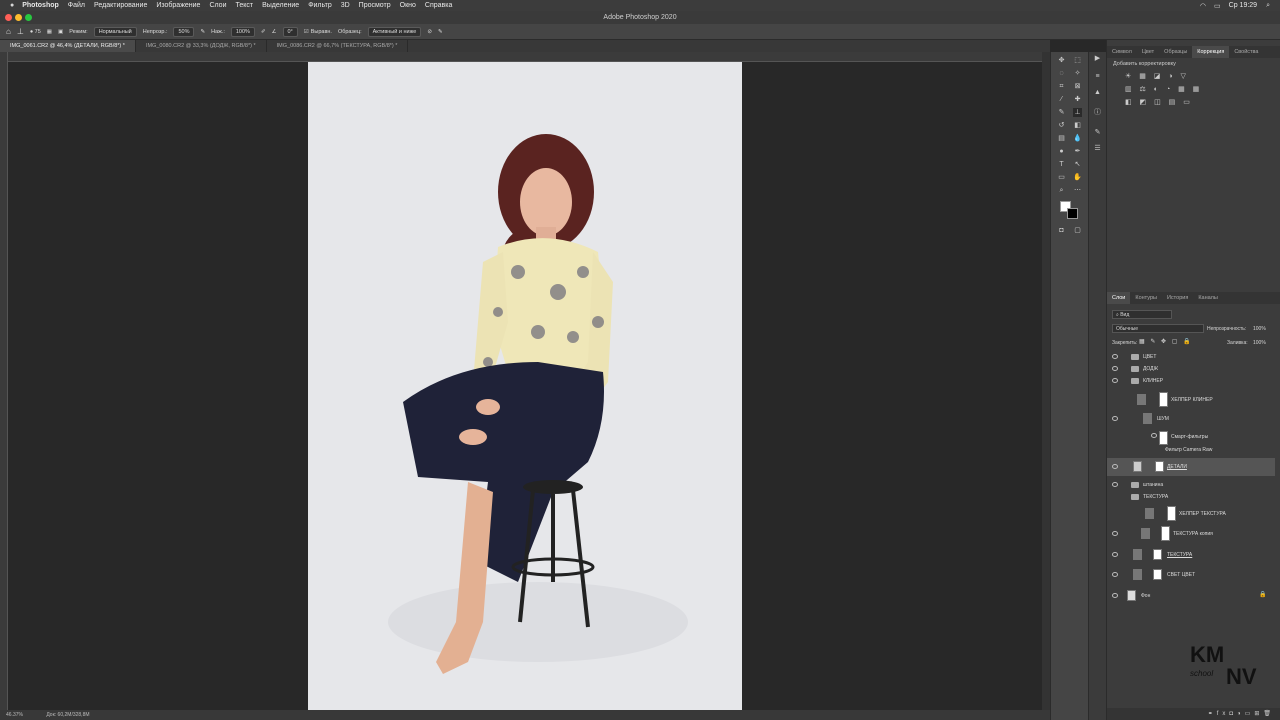 The image size is (1280, 720). I want to click on tab-properties: Свойства, so click(1246, 52).